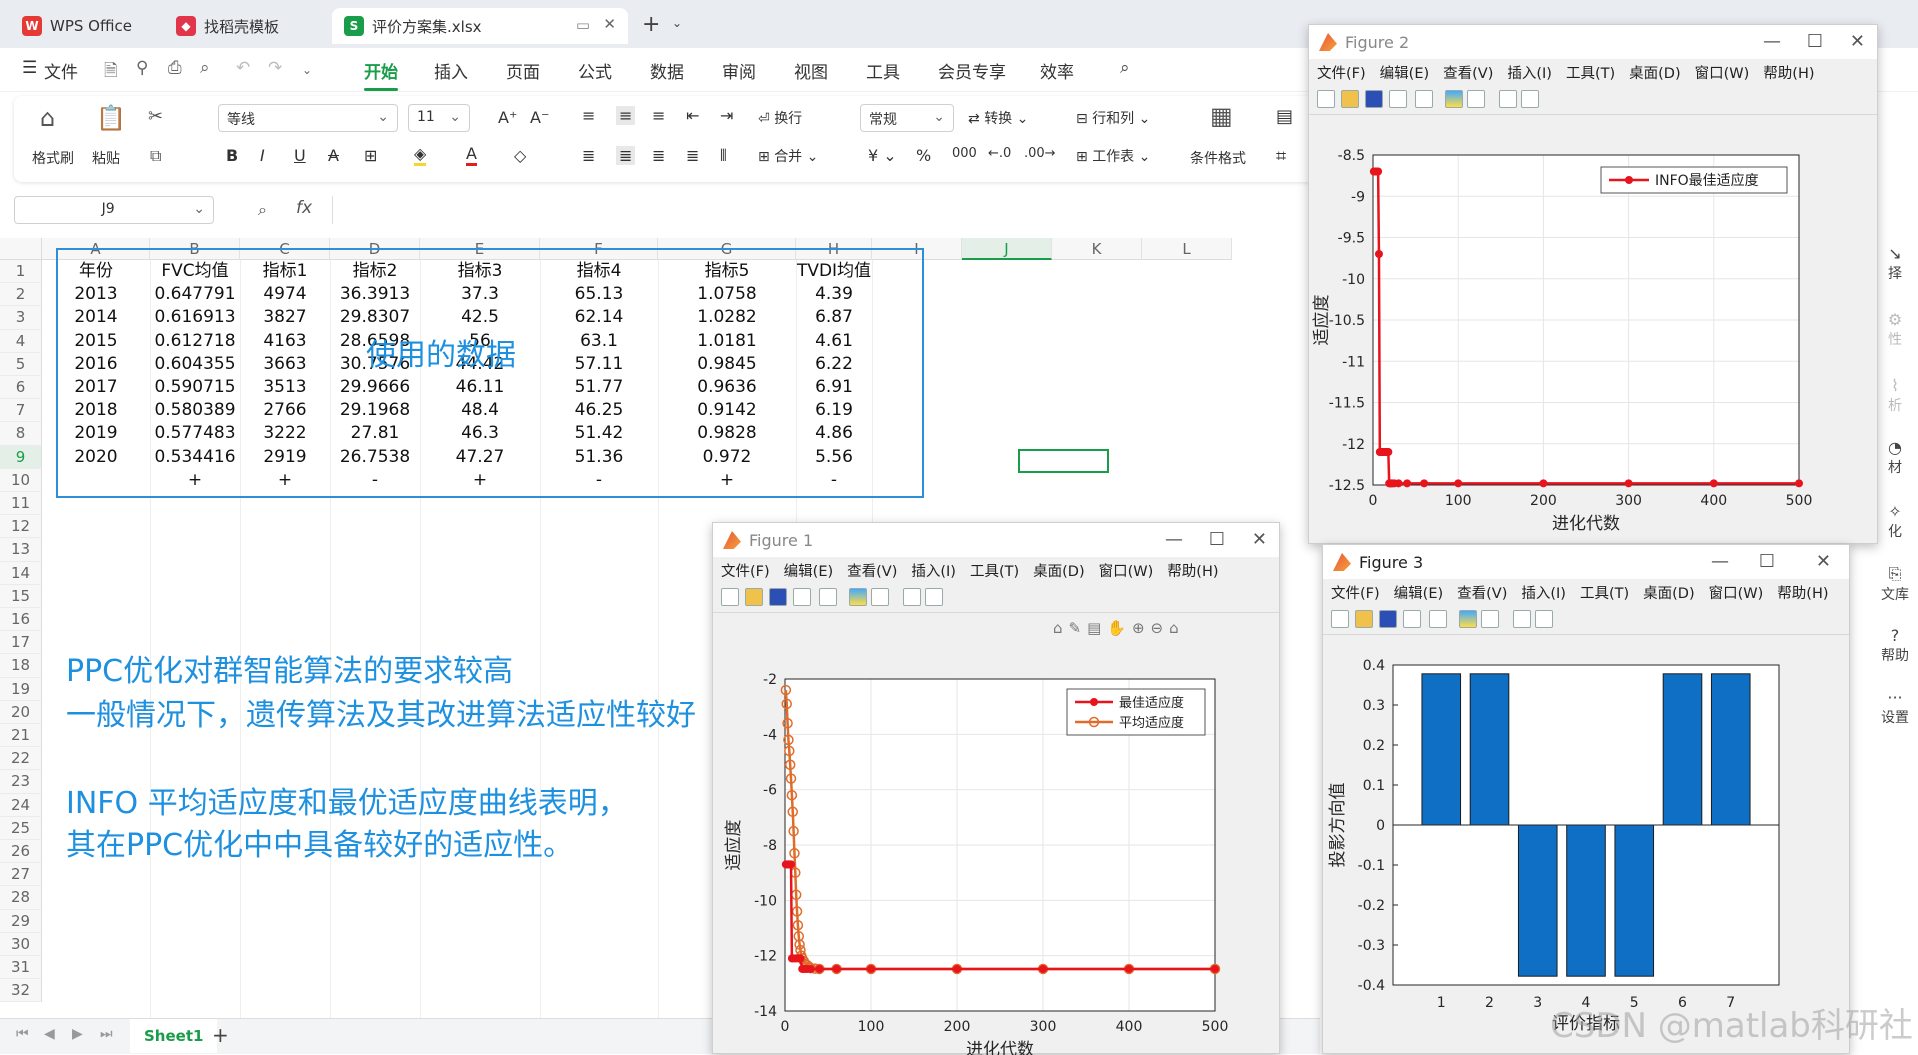 The image size is (1918, 1055). Describe the element at coordinates (1063, 461) in the screenshot. I see `selected-cell-j9` at that location.